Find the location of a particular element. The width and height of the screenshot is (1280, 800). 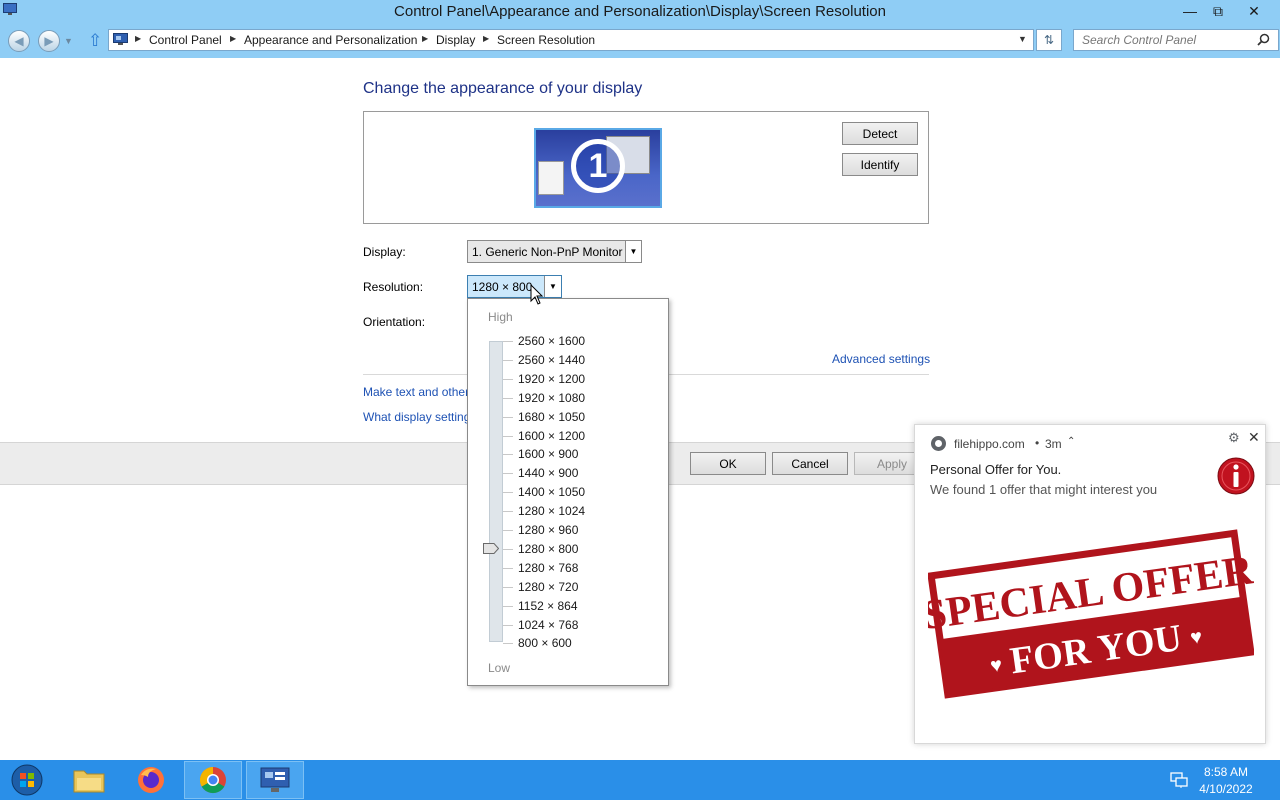

control-panel-icon is located at coordinates (275, 779).